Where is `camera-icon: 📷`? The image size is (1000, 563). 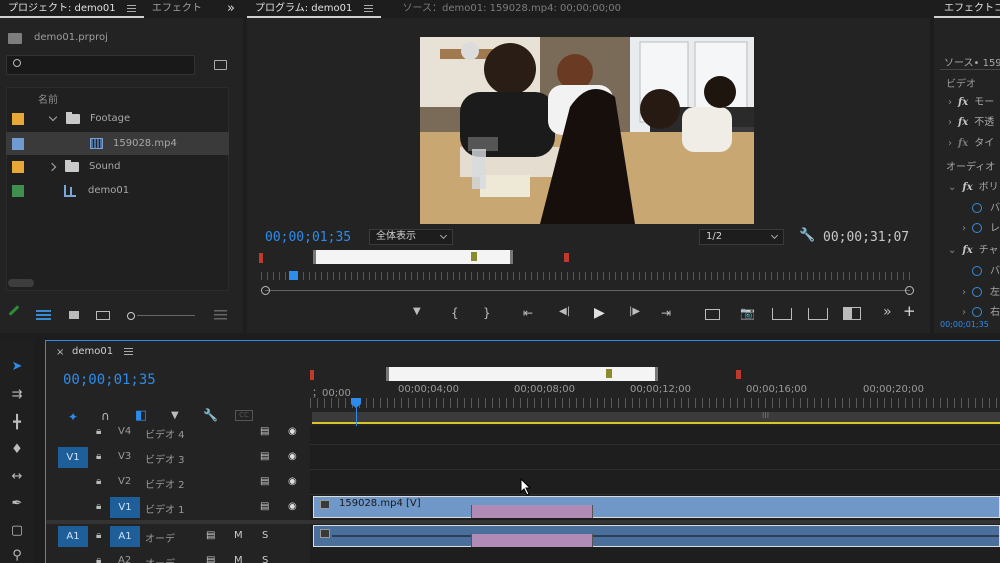
camera-icon: 📷 is located at coordinates (747, 313).